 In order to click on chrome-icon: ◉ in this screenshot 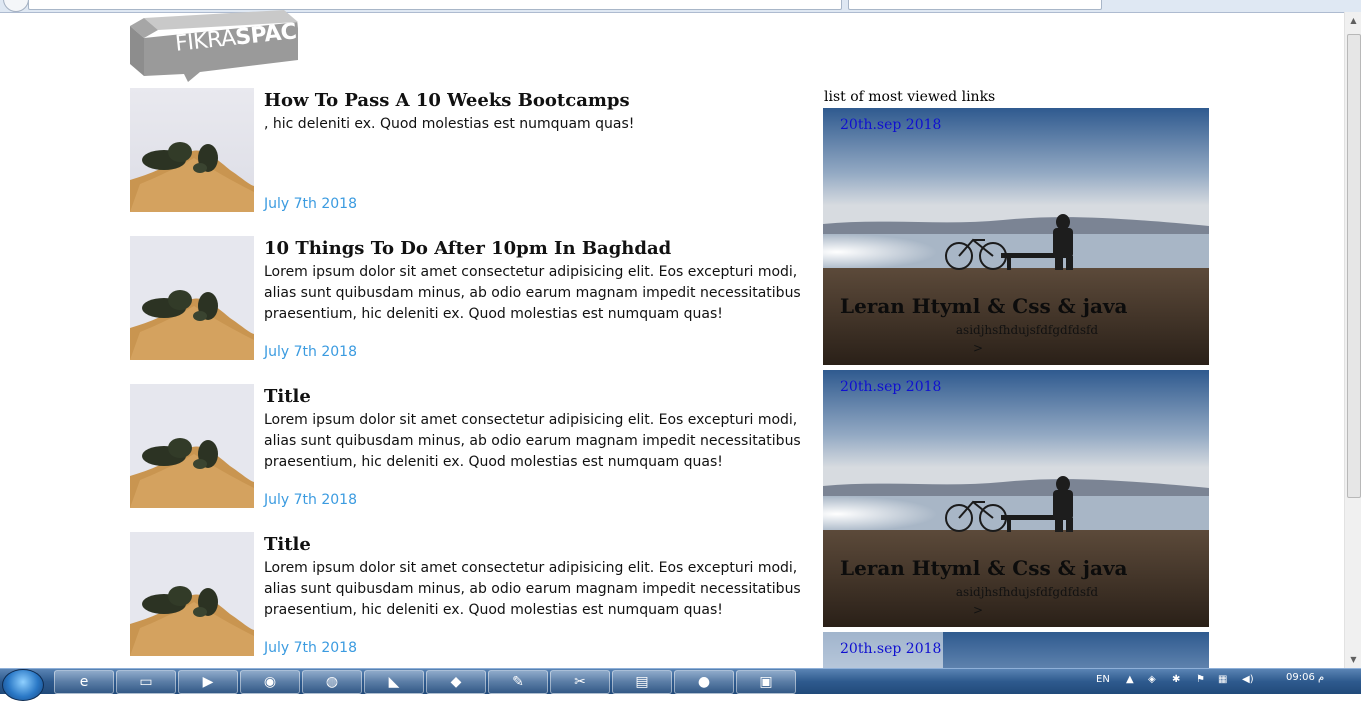, I will do `click(270, 682)`.